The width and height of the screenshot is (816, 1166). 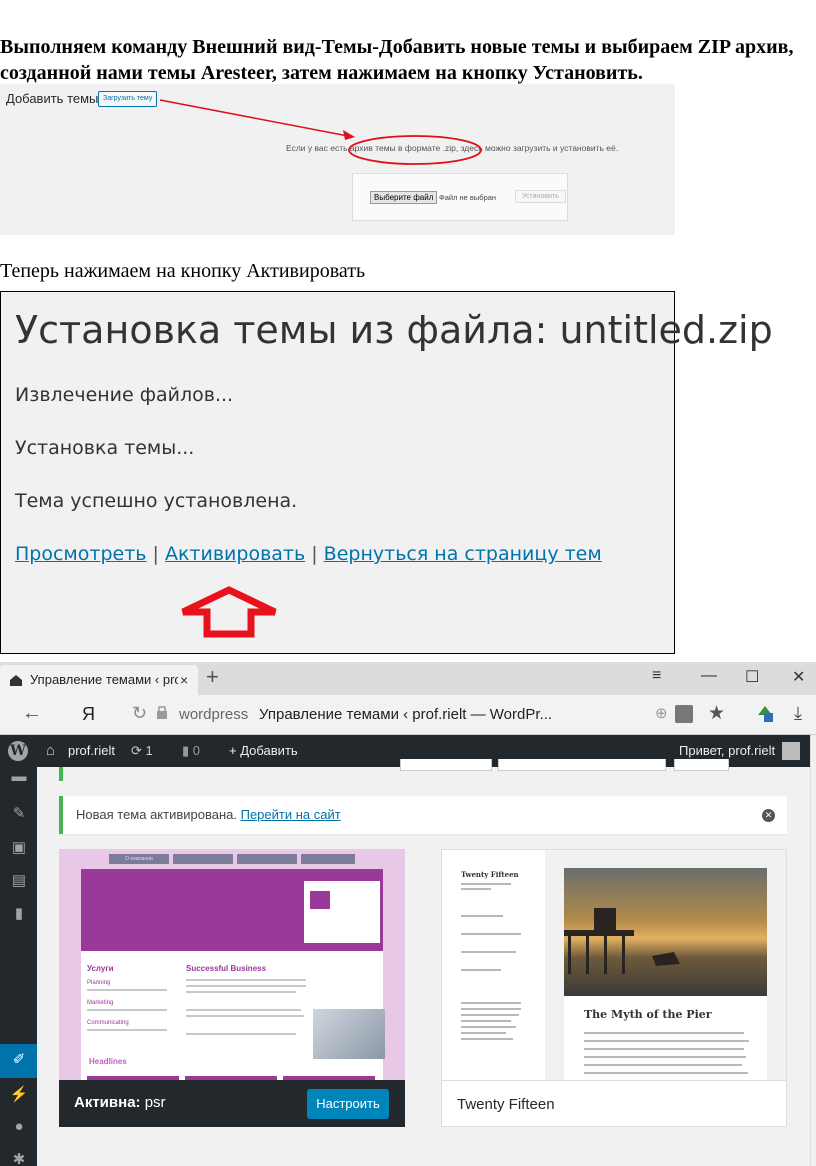 What do you see at coordinates (342, 912) in the screenshot?
I see `theme-logo` at bounding box center [342, 912].